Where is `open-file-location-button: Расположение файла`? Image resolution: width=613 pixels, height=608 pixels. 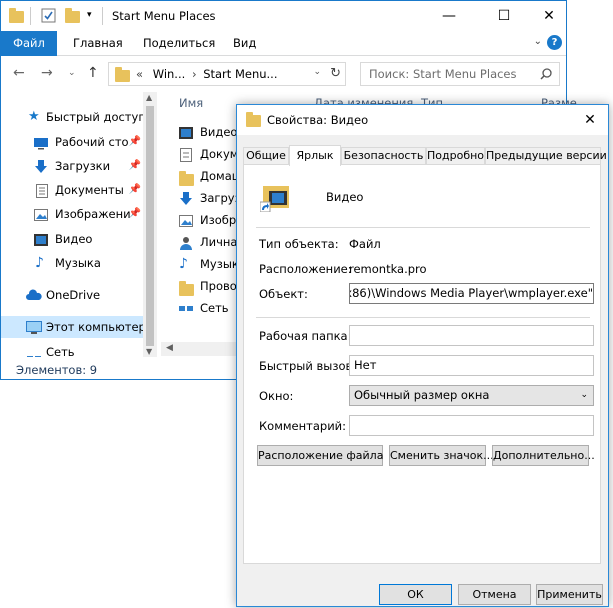 open-file-location-button: Расположение файла is located at coordinates (320, 455).